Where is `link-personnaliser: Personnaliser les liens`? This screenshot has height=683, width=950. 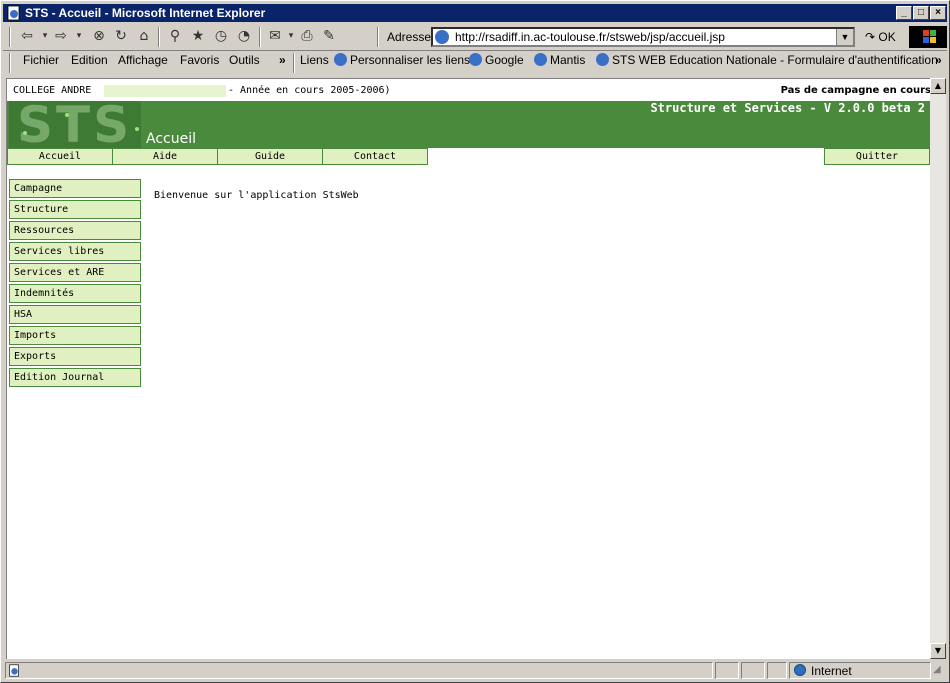 link-personnaliser: Personnaliser les liens is located at coordinates (402, 60).